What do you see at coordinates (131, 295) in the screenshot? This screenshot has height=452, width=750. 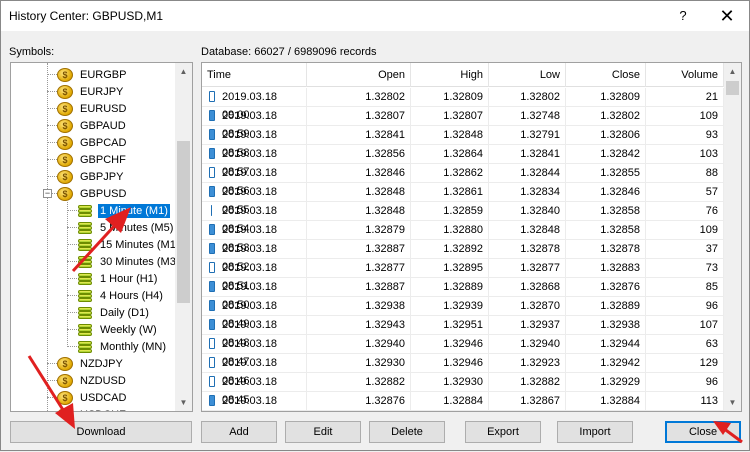 I see `timeframe-label: 4 Hours (H4)` at bounding box center [131, 295].